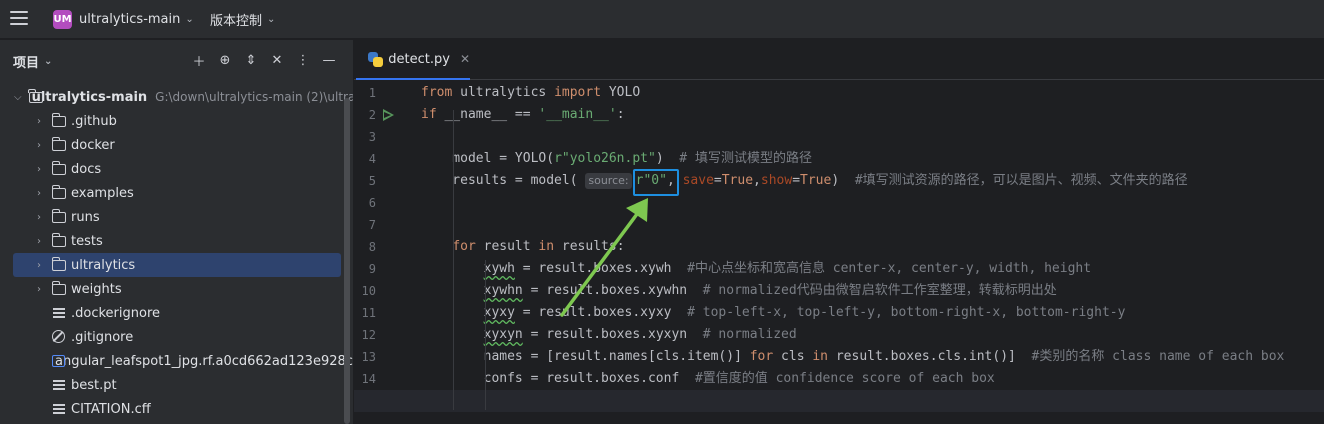 This screenshot has width=1324, height=424. Describe the element at coordinates (176, 289) in the screenshot. I see `tree-item-weights: › weights` at that location.